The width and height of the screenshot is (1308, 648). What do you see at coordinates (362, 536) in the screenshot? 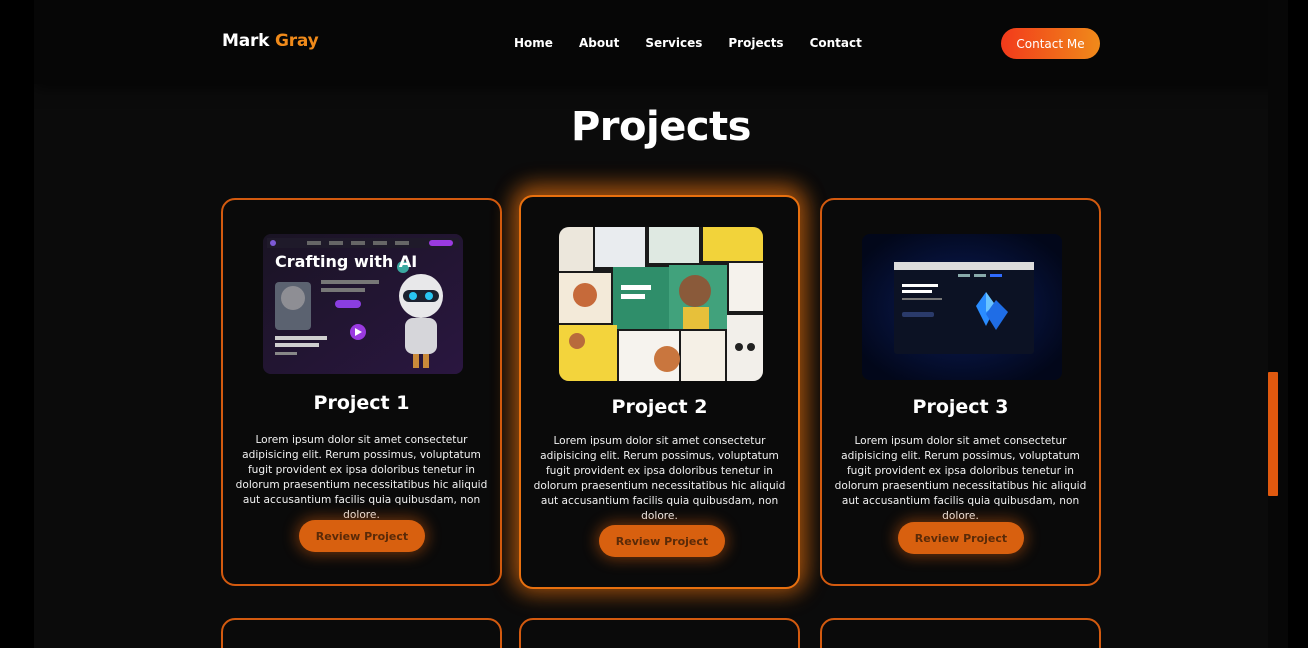
I see `project-1-review-button: Review Project` at bounding box center [362, 536].